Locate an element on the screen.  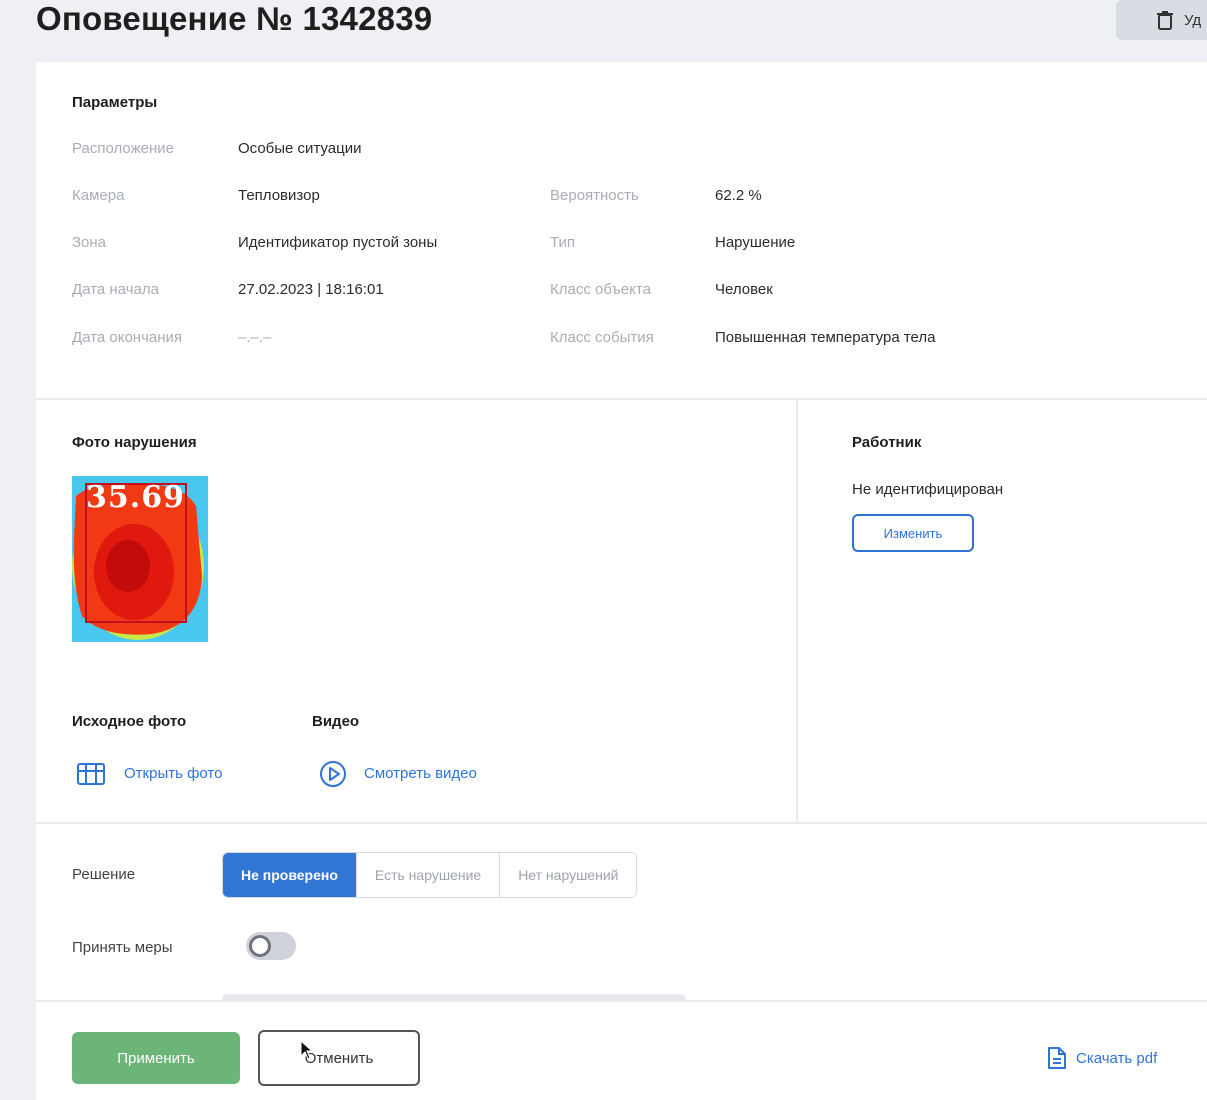
type-value: Нарушение is located at coordinates (755, 242).